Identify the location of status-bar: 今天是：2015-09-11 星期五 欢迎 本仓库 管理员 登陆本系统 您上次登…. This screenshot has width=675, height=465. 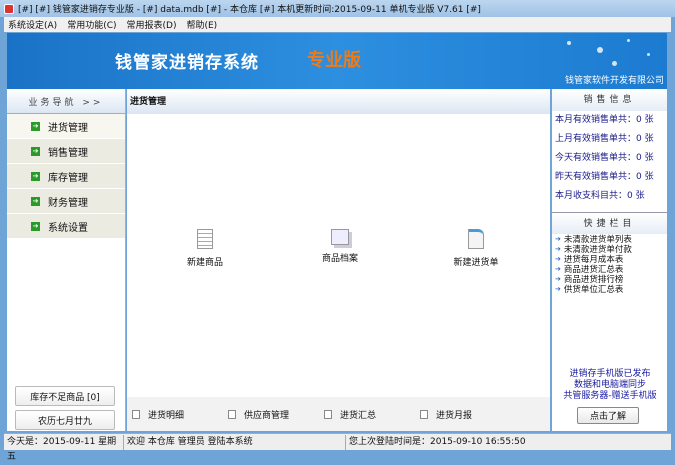
(337, 447).